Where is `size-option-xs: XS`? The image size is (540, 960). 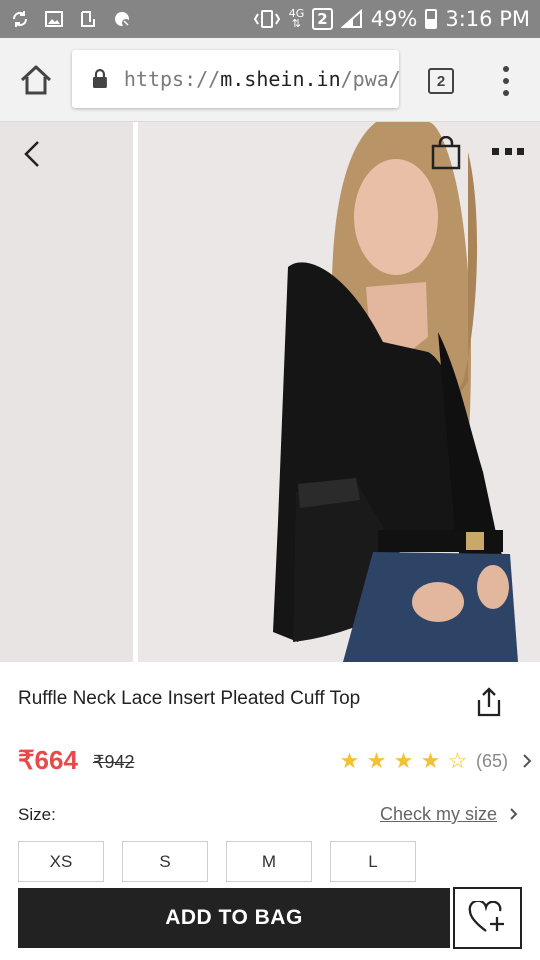
size-option-xs: XS is located at coordinates (61, 861).